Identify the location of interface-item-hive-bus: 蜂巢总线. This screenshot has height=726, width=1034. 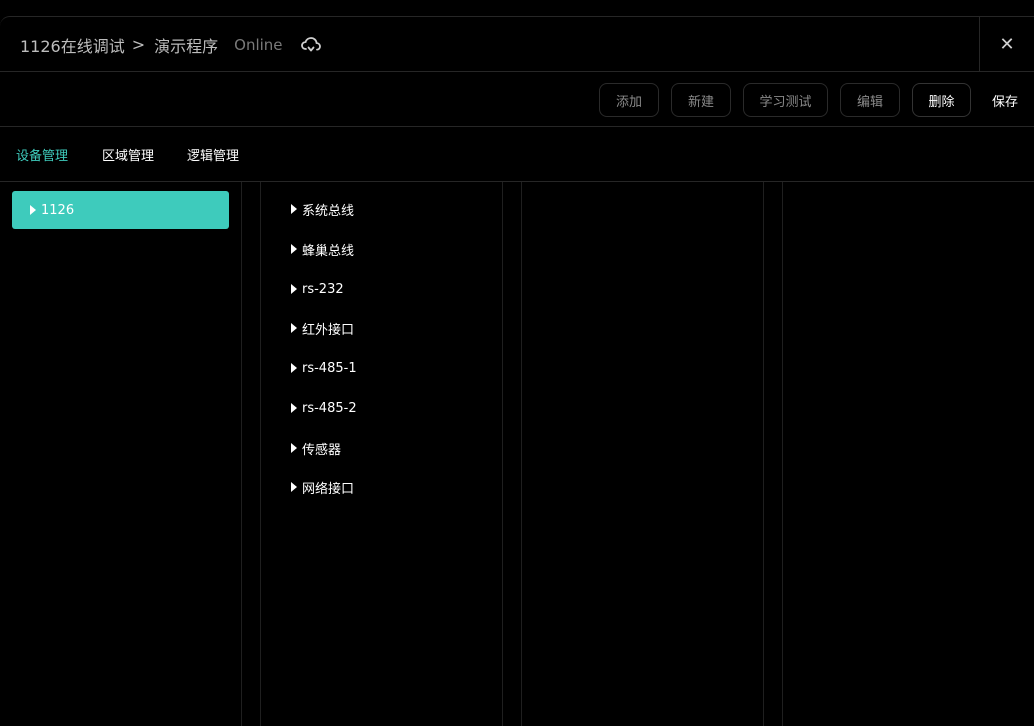
(322, 249).